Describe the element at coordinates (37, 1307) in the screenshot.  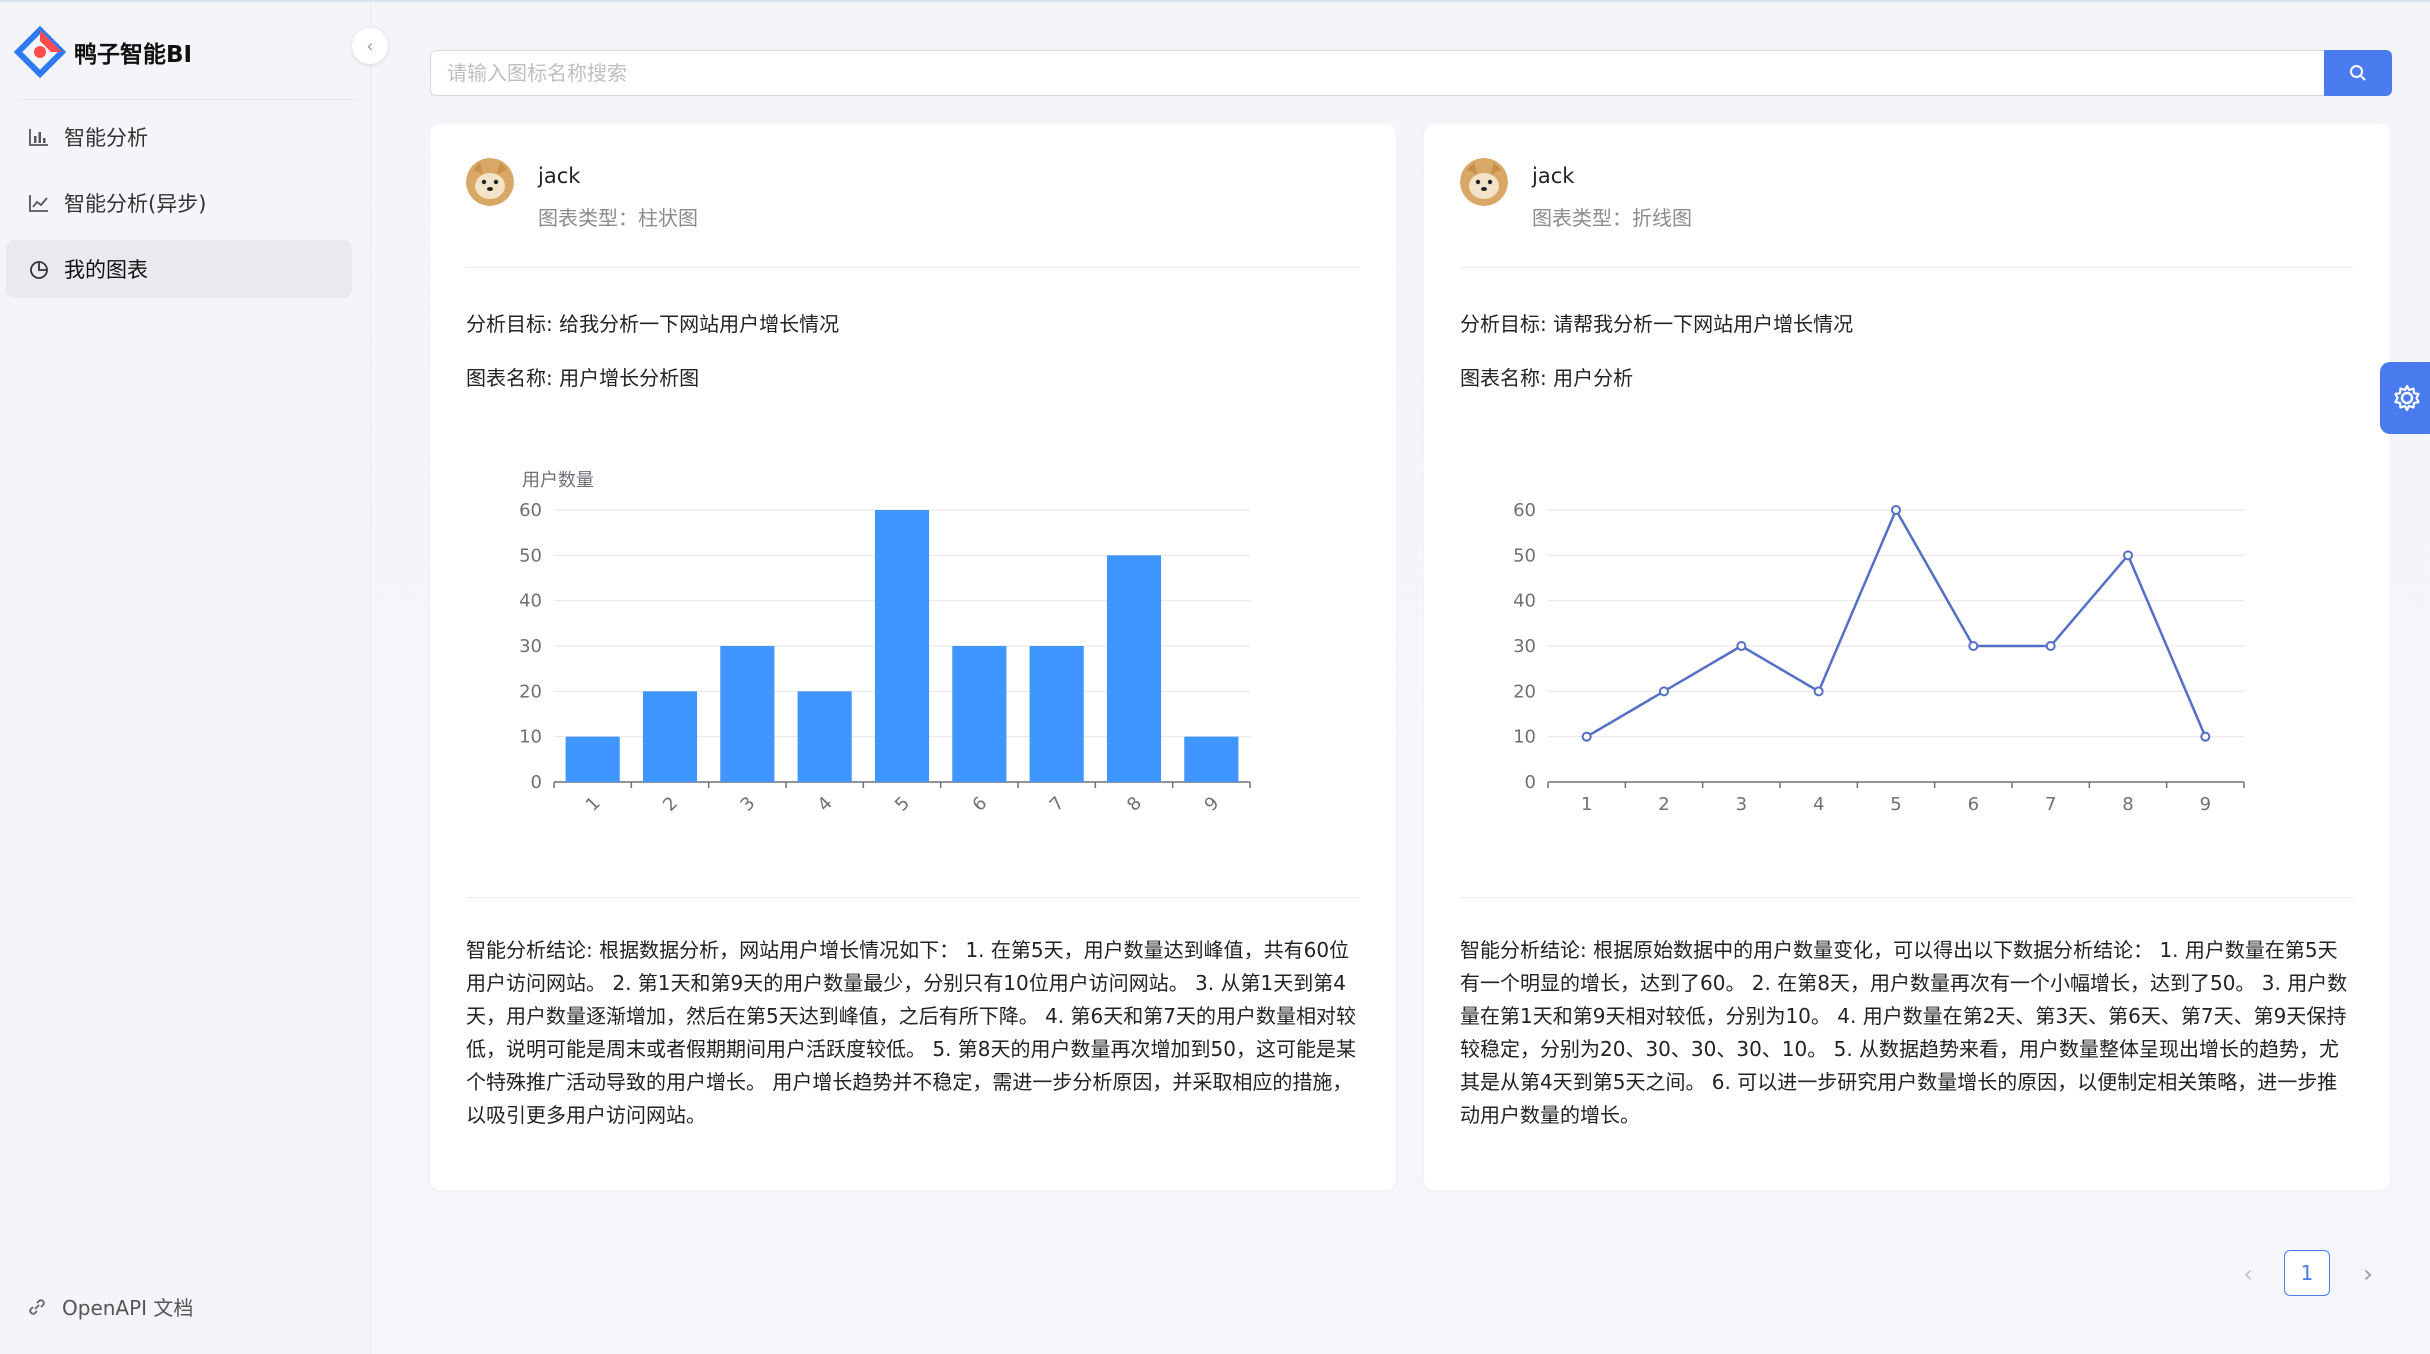
I see `link-icon` at that location.